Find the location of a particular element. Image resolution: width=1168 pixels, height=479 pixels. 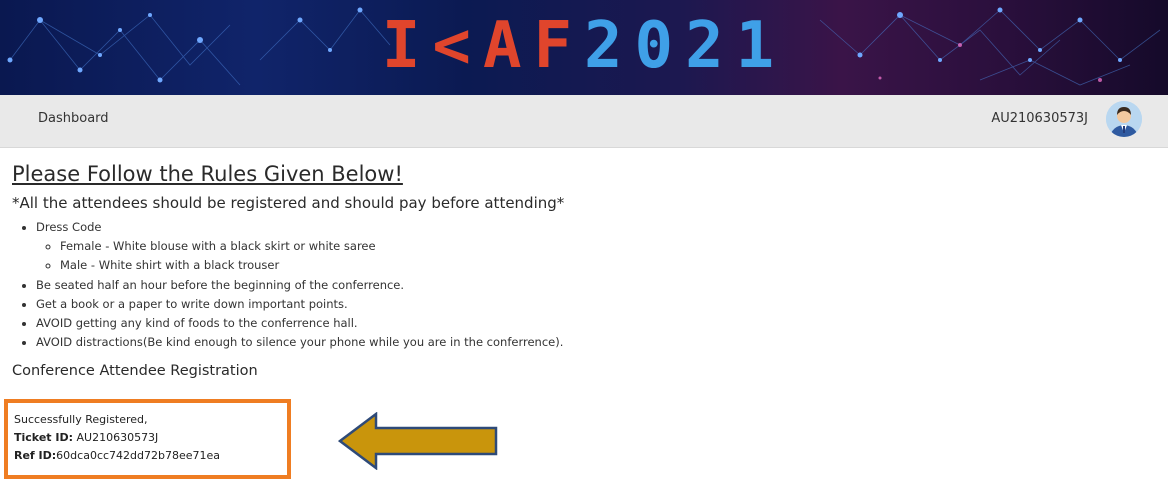

ref-id-value: 60dca0cc742dd72b78ee71ea is located at coordinates (138, 455).